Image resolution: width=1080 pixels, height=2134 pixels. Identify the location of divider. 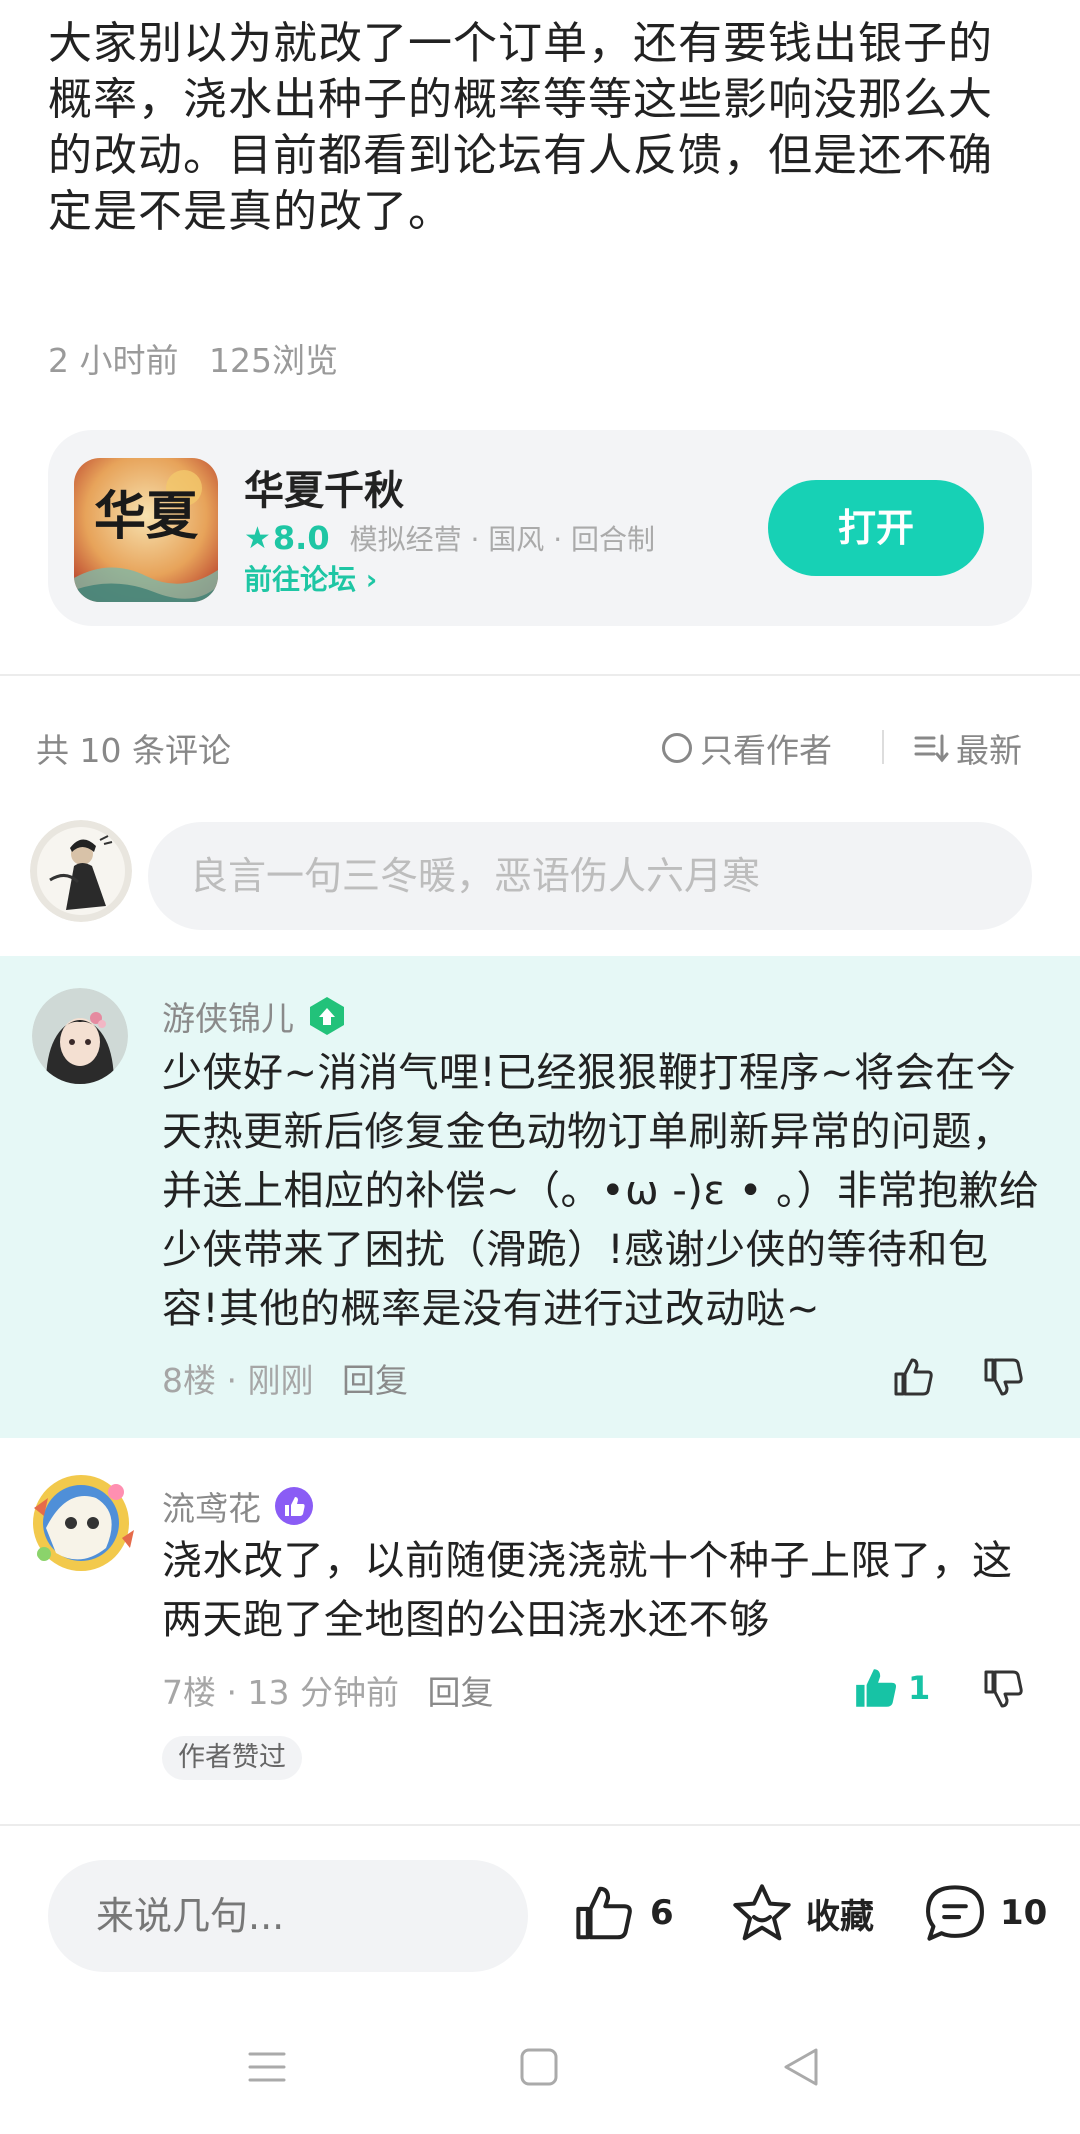
(540, 675).